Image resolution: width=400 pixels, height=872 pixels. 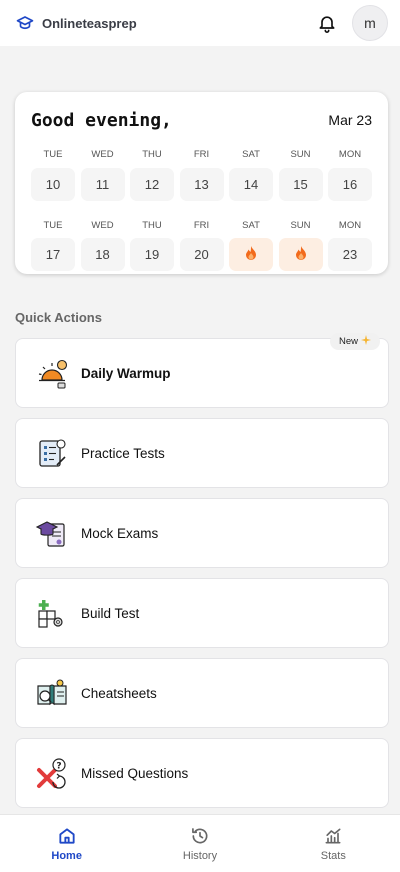 I want to click on action-label: Practice Tests, so click(x=123, y=453).